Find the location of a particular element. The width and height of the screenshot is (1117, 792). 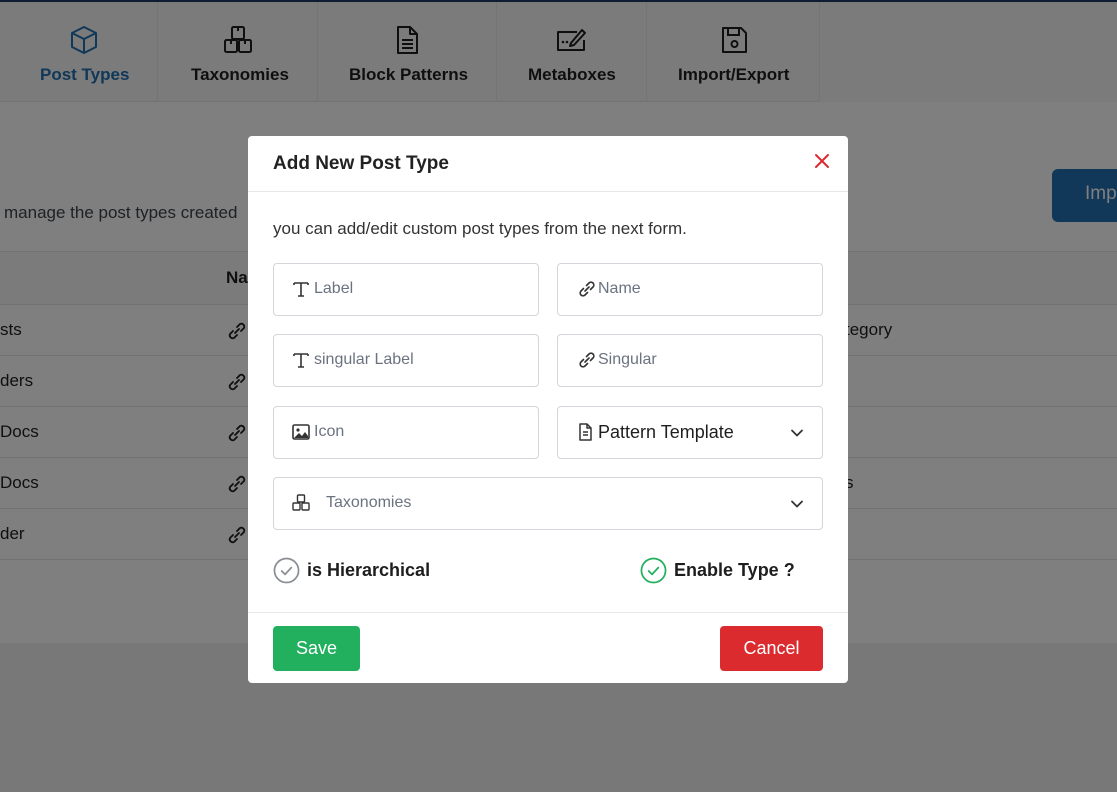

name-placeholder: Name is located at coordinates (619, 288).